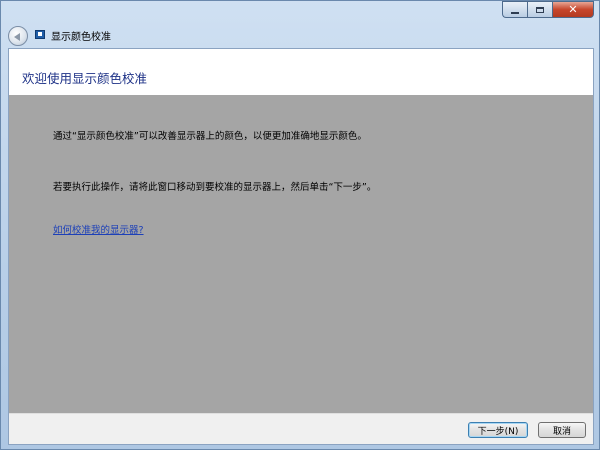  Describe the element at coordinates (85, 78) in the screenshot. I see `page-title: 欢迎使用显示颜色校准` at that location.